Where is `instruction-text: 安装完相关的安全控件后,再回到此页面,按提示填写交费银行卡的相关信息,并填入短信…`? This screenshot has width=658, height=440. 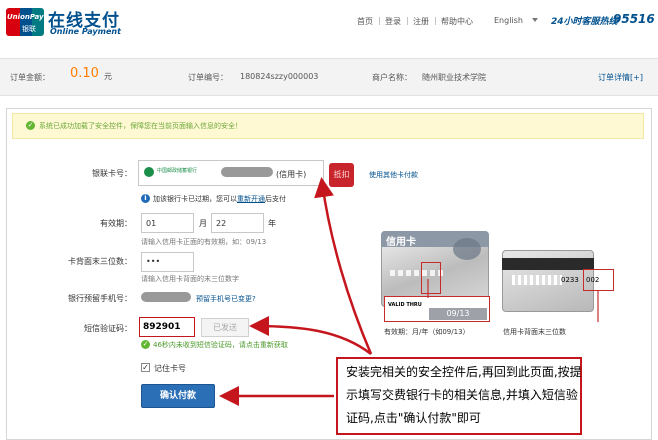 instruction-text: 安装完相关的安全控件后,再回到此页面,按提示填写交费银行卡的相关信息,并填入短信… is located at coordinates (464, 395).